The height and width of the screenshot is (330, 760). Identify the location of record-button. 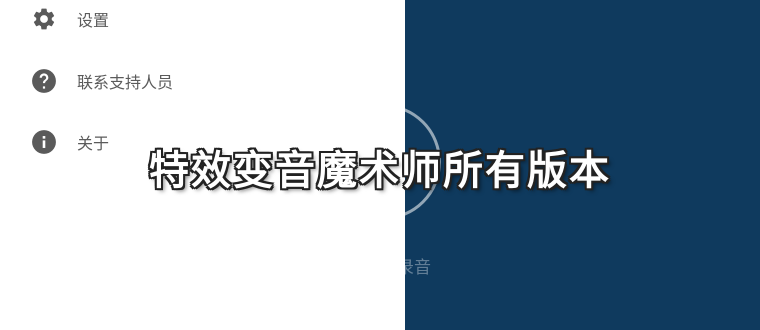
(423, 162).